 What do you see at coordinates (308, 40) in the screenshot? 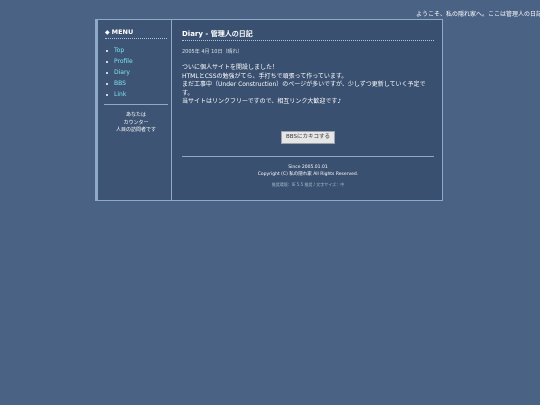
I see `title-divider` at bounding box center [308, 40].